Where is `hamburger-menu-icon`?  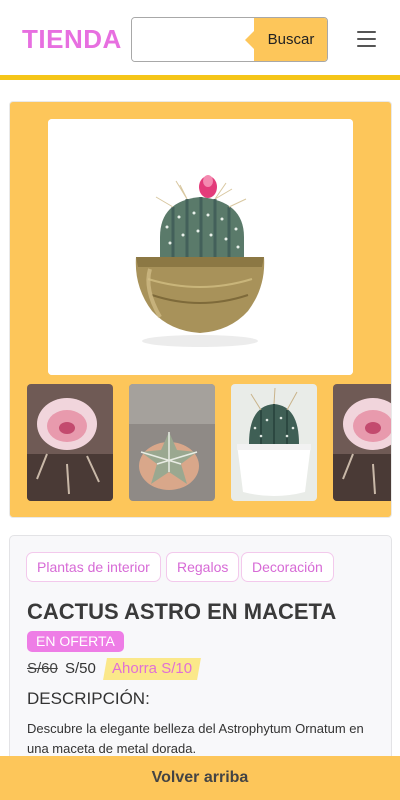 hamburger-menu-icon is located at coordinates (367, 39).